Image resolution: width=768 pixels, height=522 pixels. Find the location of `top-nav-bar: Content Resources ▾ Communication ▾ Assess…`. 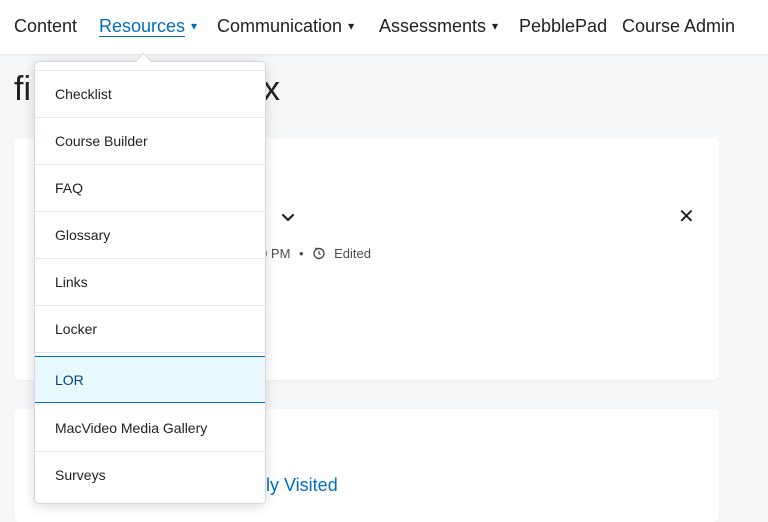

top-nav-bar: Content Resources ▾ Communication ▾ Assess… is located at coordinates (384, 27).